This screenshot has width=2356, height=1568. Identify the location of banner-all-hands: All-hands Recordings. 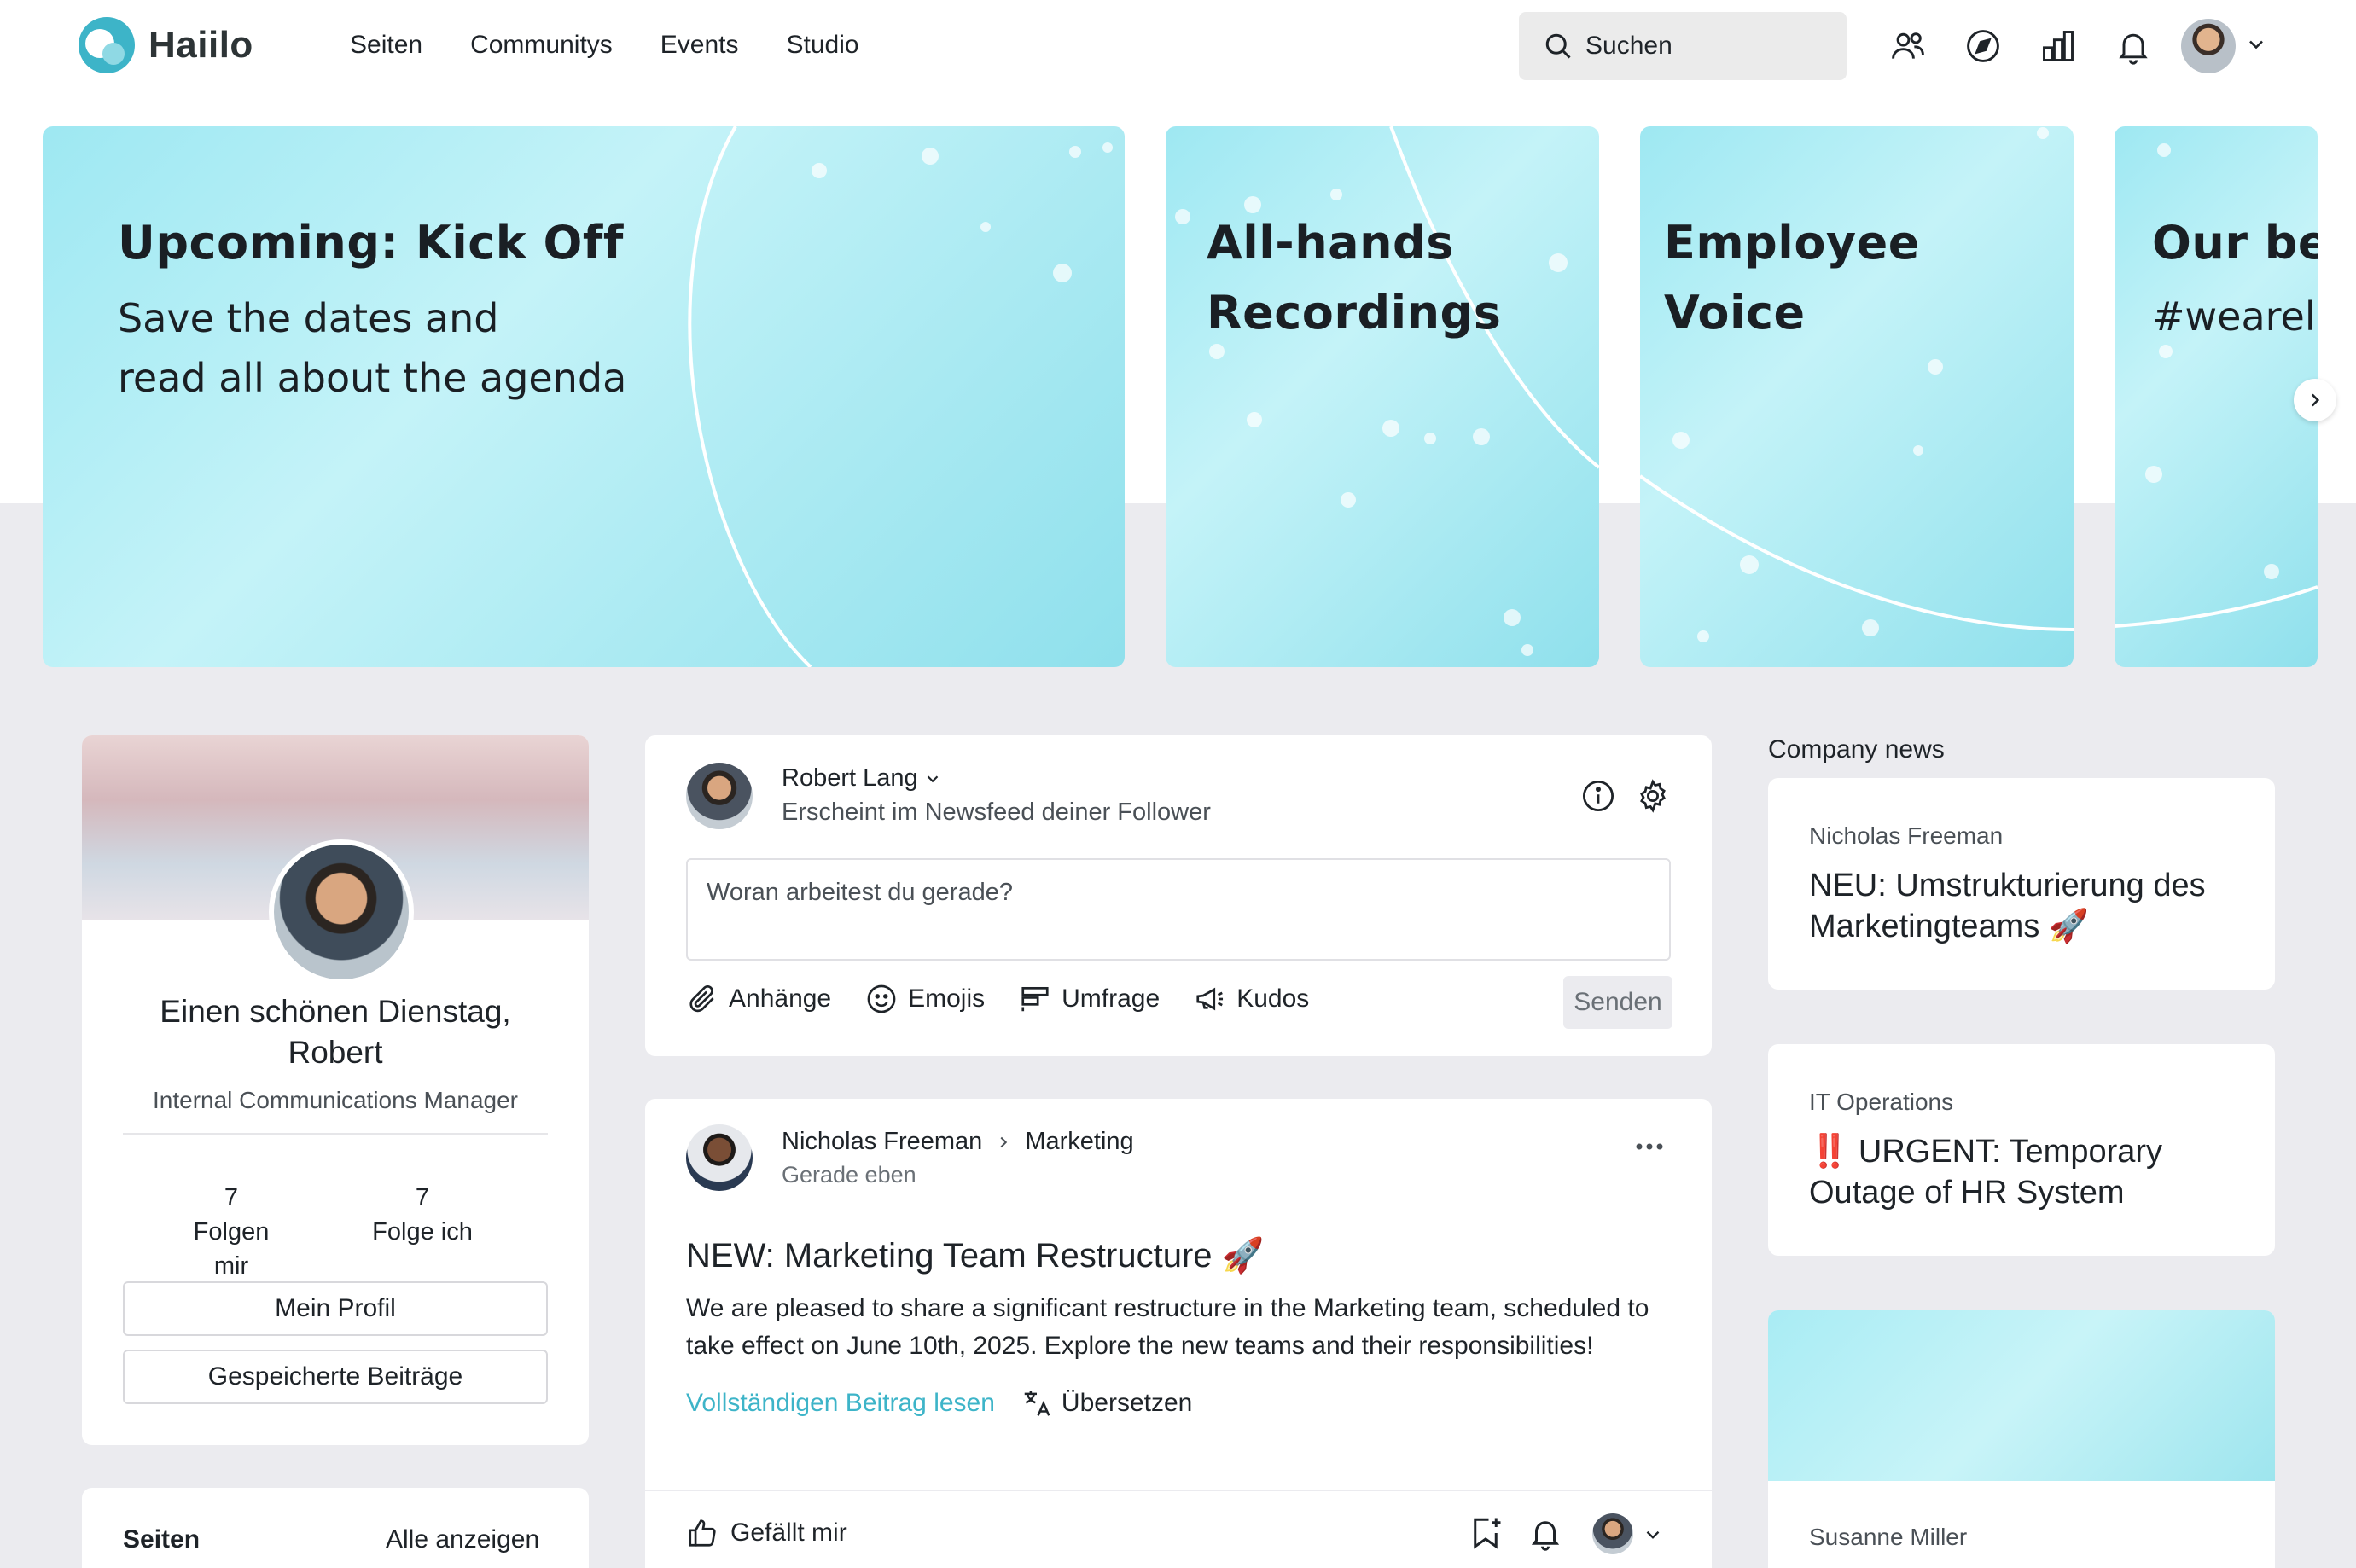
(1382, 396).